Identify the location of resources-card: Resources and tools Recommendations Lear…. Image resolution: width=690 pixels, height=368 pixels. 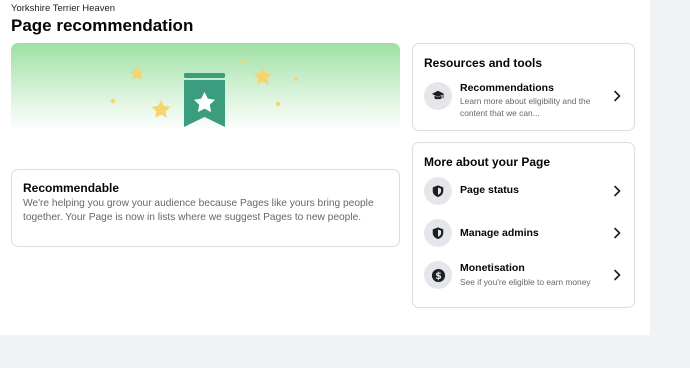
(523, 87).